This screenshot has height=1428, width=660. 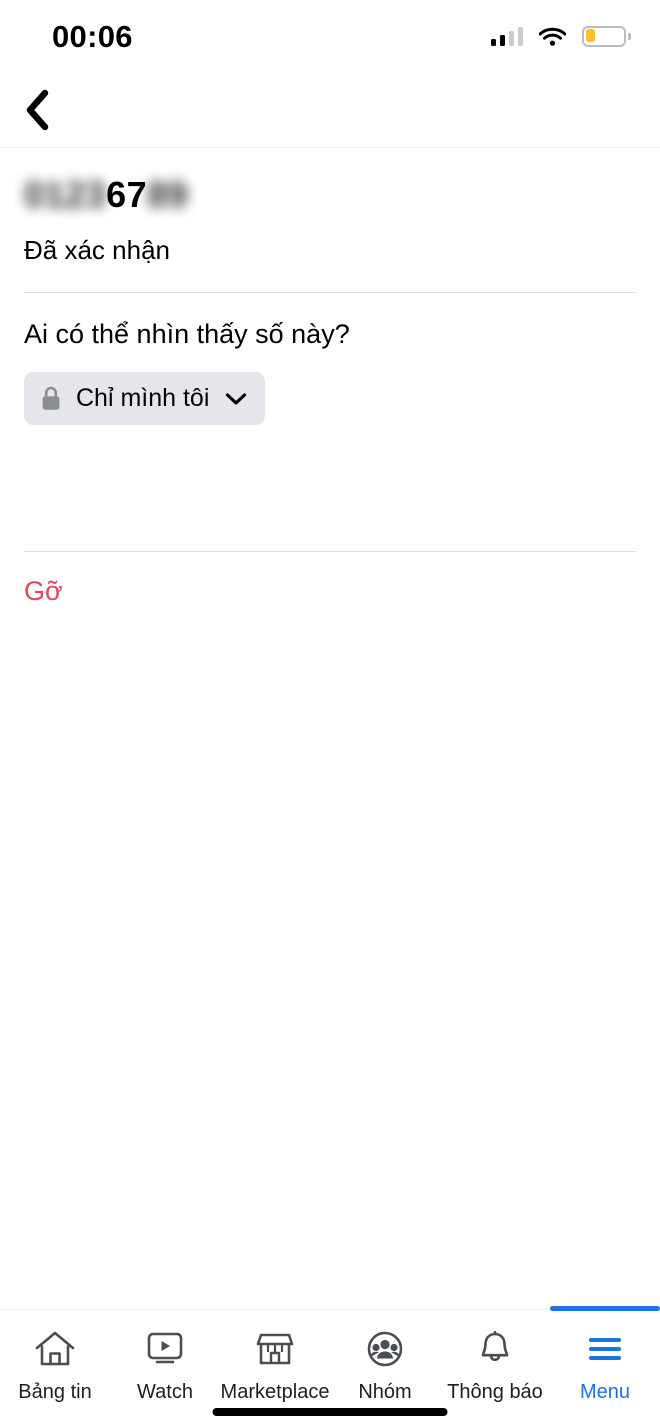 What do you see at coordinates (385, 1349) in the screenshot?
I see `groups-people-icon` at bounding box center [385, 1349].